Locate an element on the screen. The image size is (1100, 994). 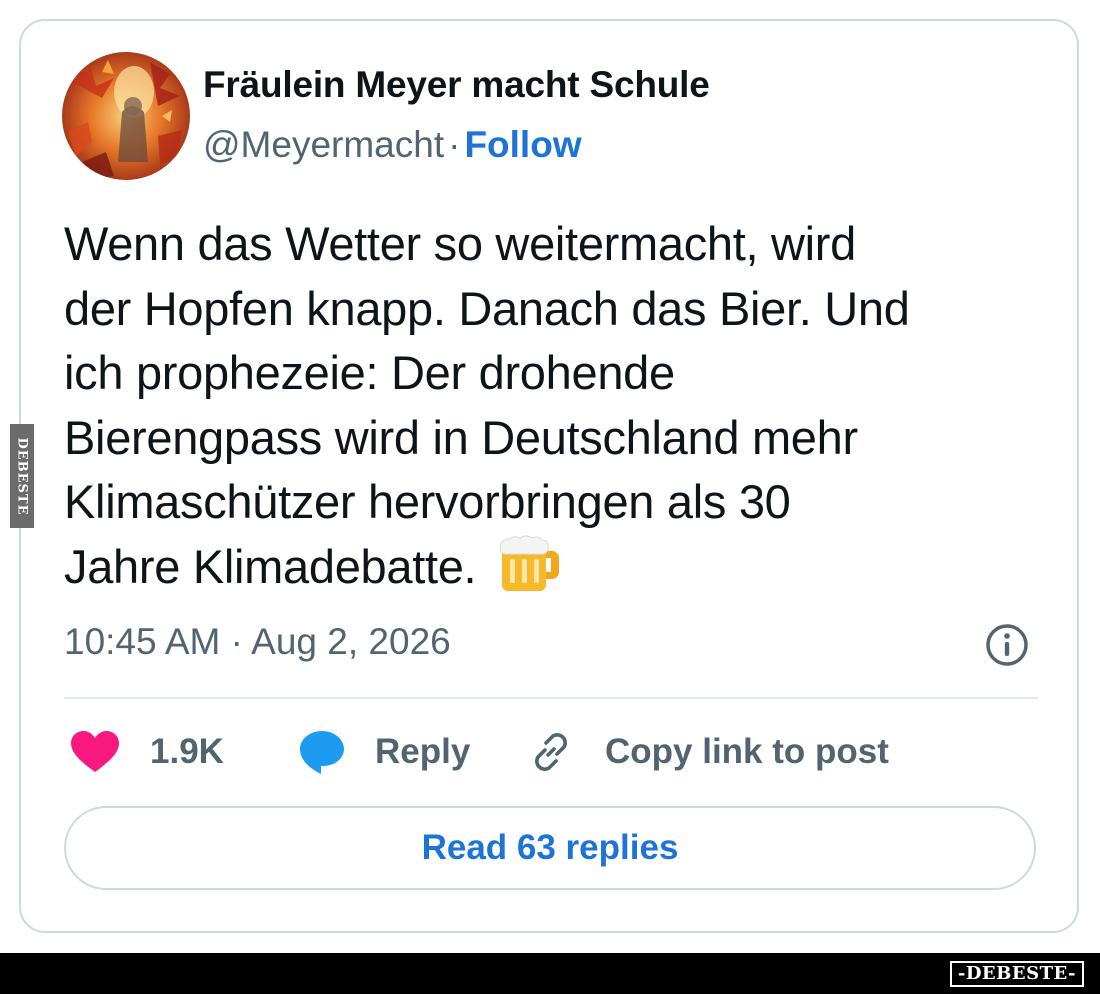
bottom-watermark-bar: -DEBESTE- is located at coordinates (550, 973).